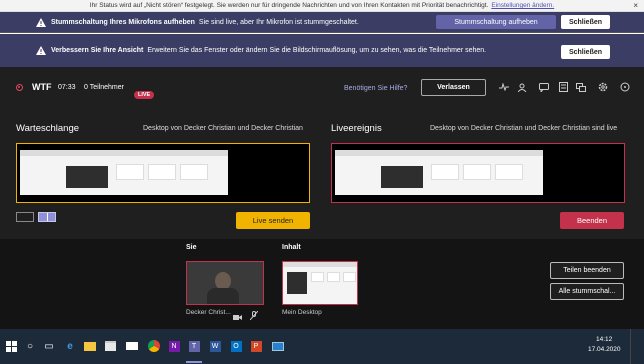  I want to click on search-icon: ○, so click(30, 346).